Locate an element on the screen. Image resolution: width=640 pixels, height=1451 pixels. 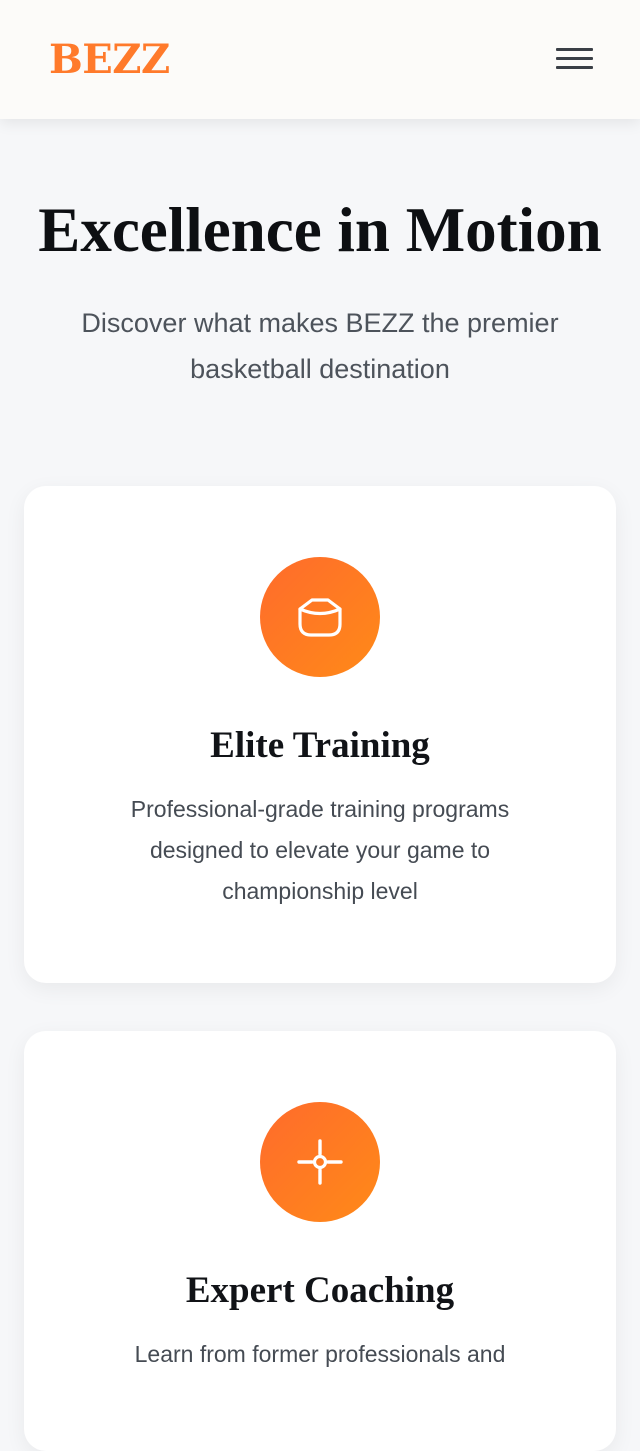
hero-title: Excellence in Motion is located at coordinates (320, 230).